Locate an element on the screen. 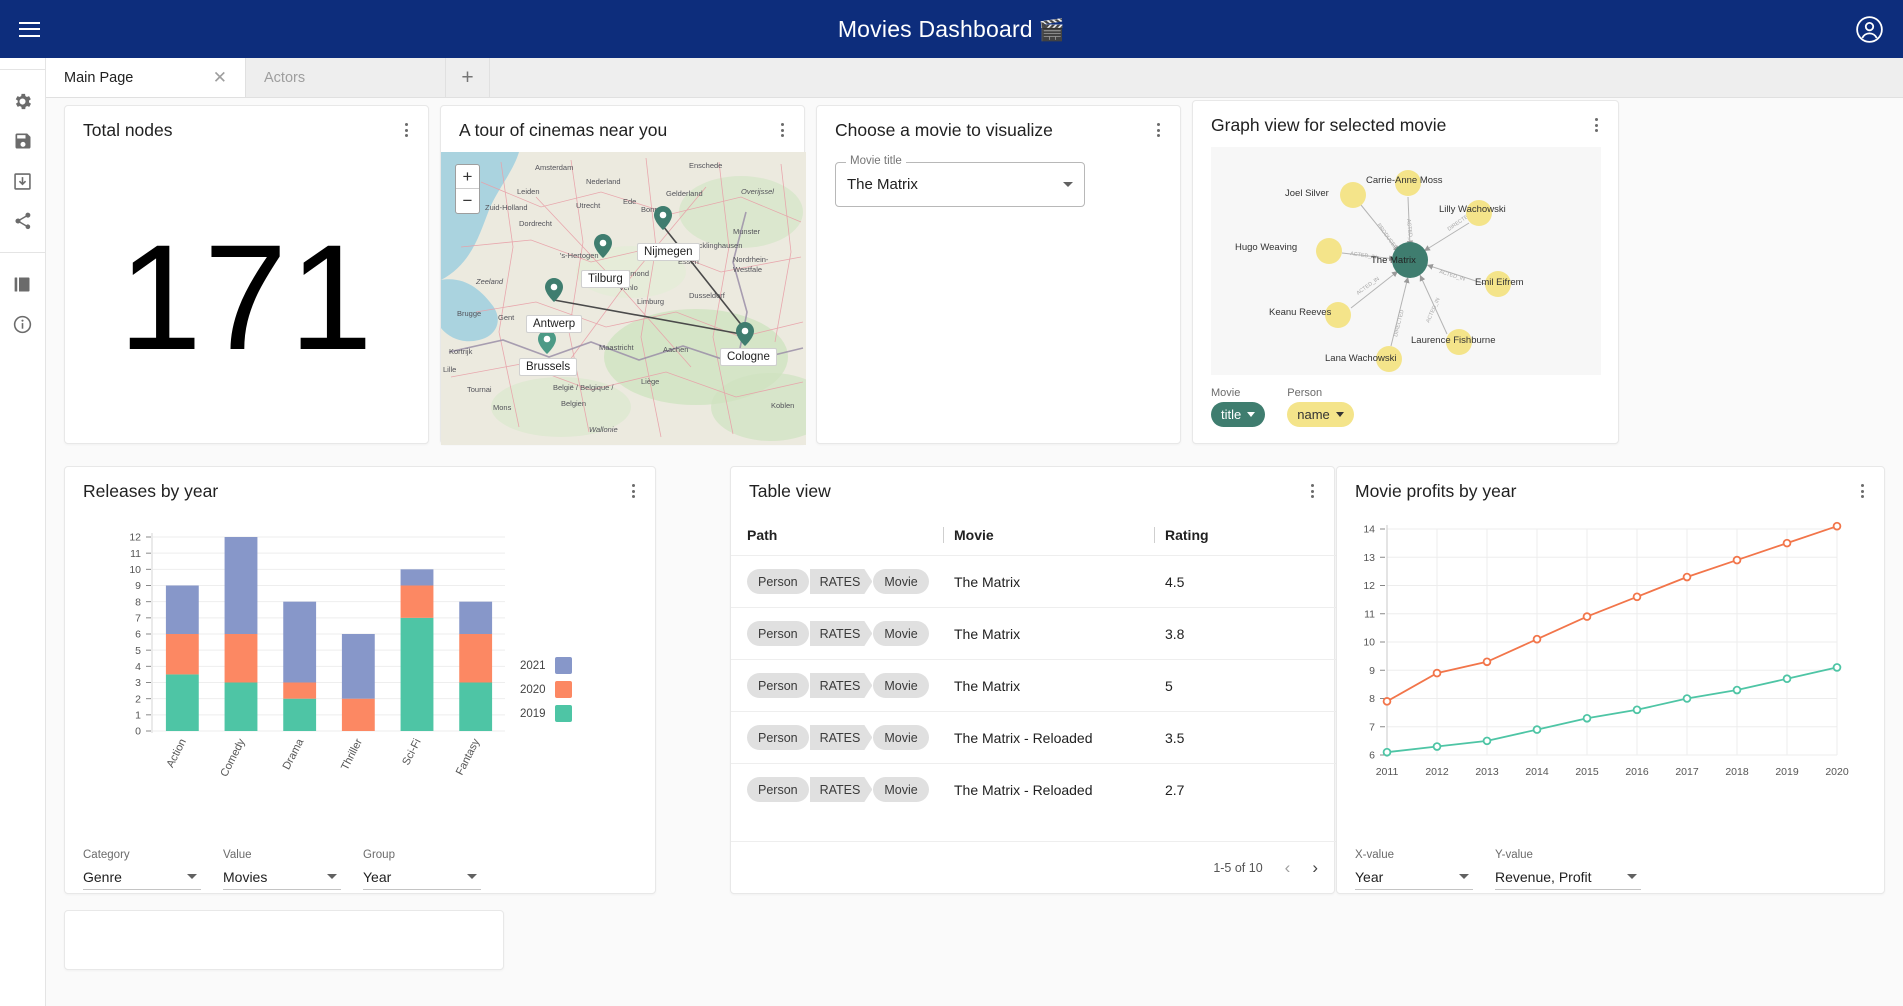  user-account-button is located at coordinates (1869, 29).